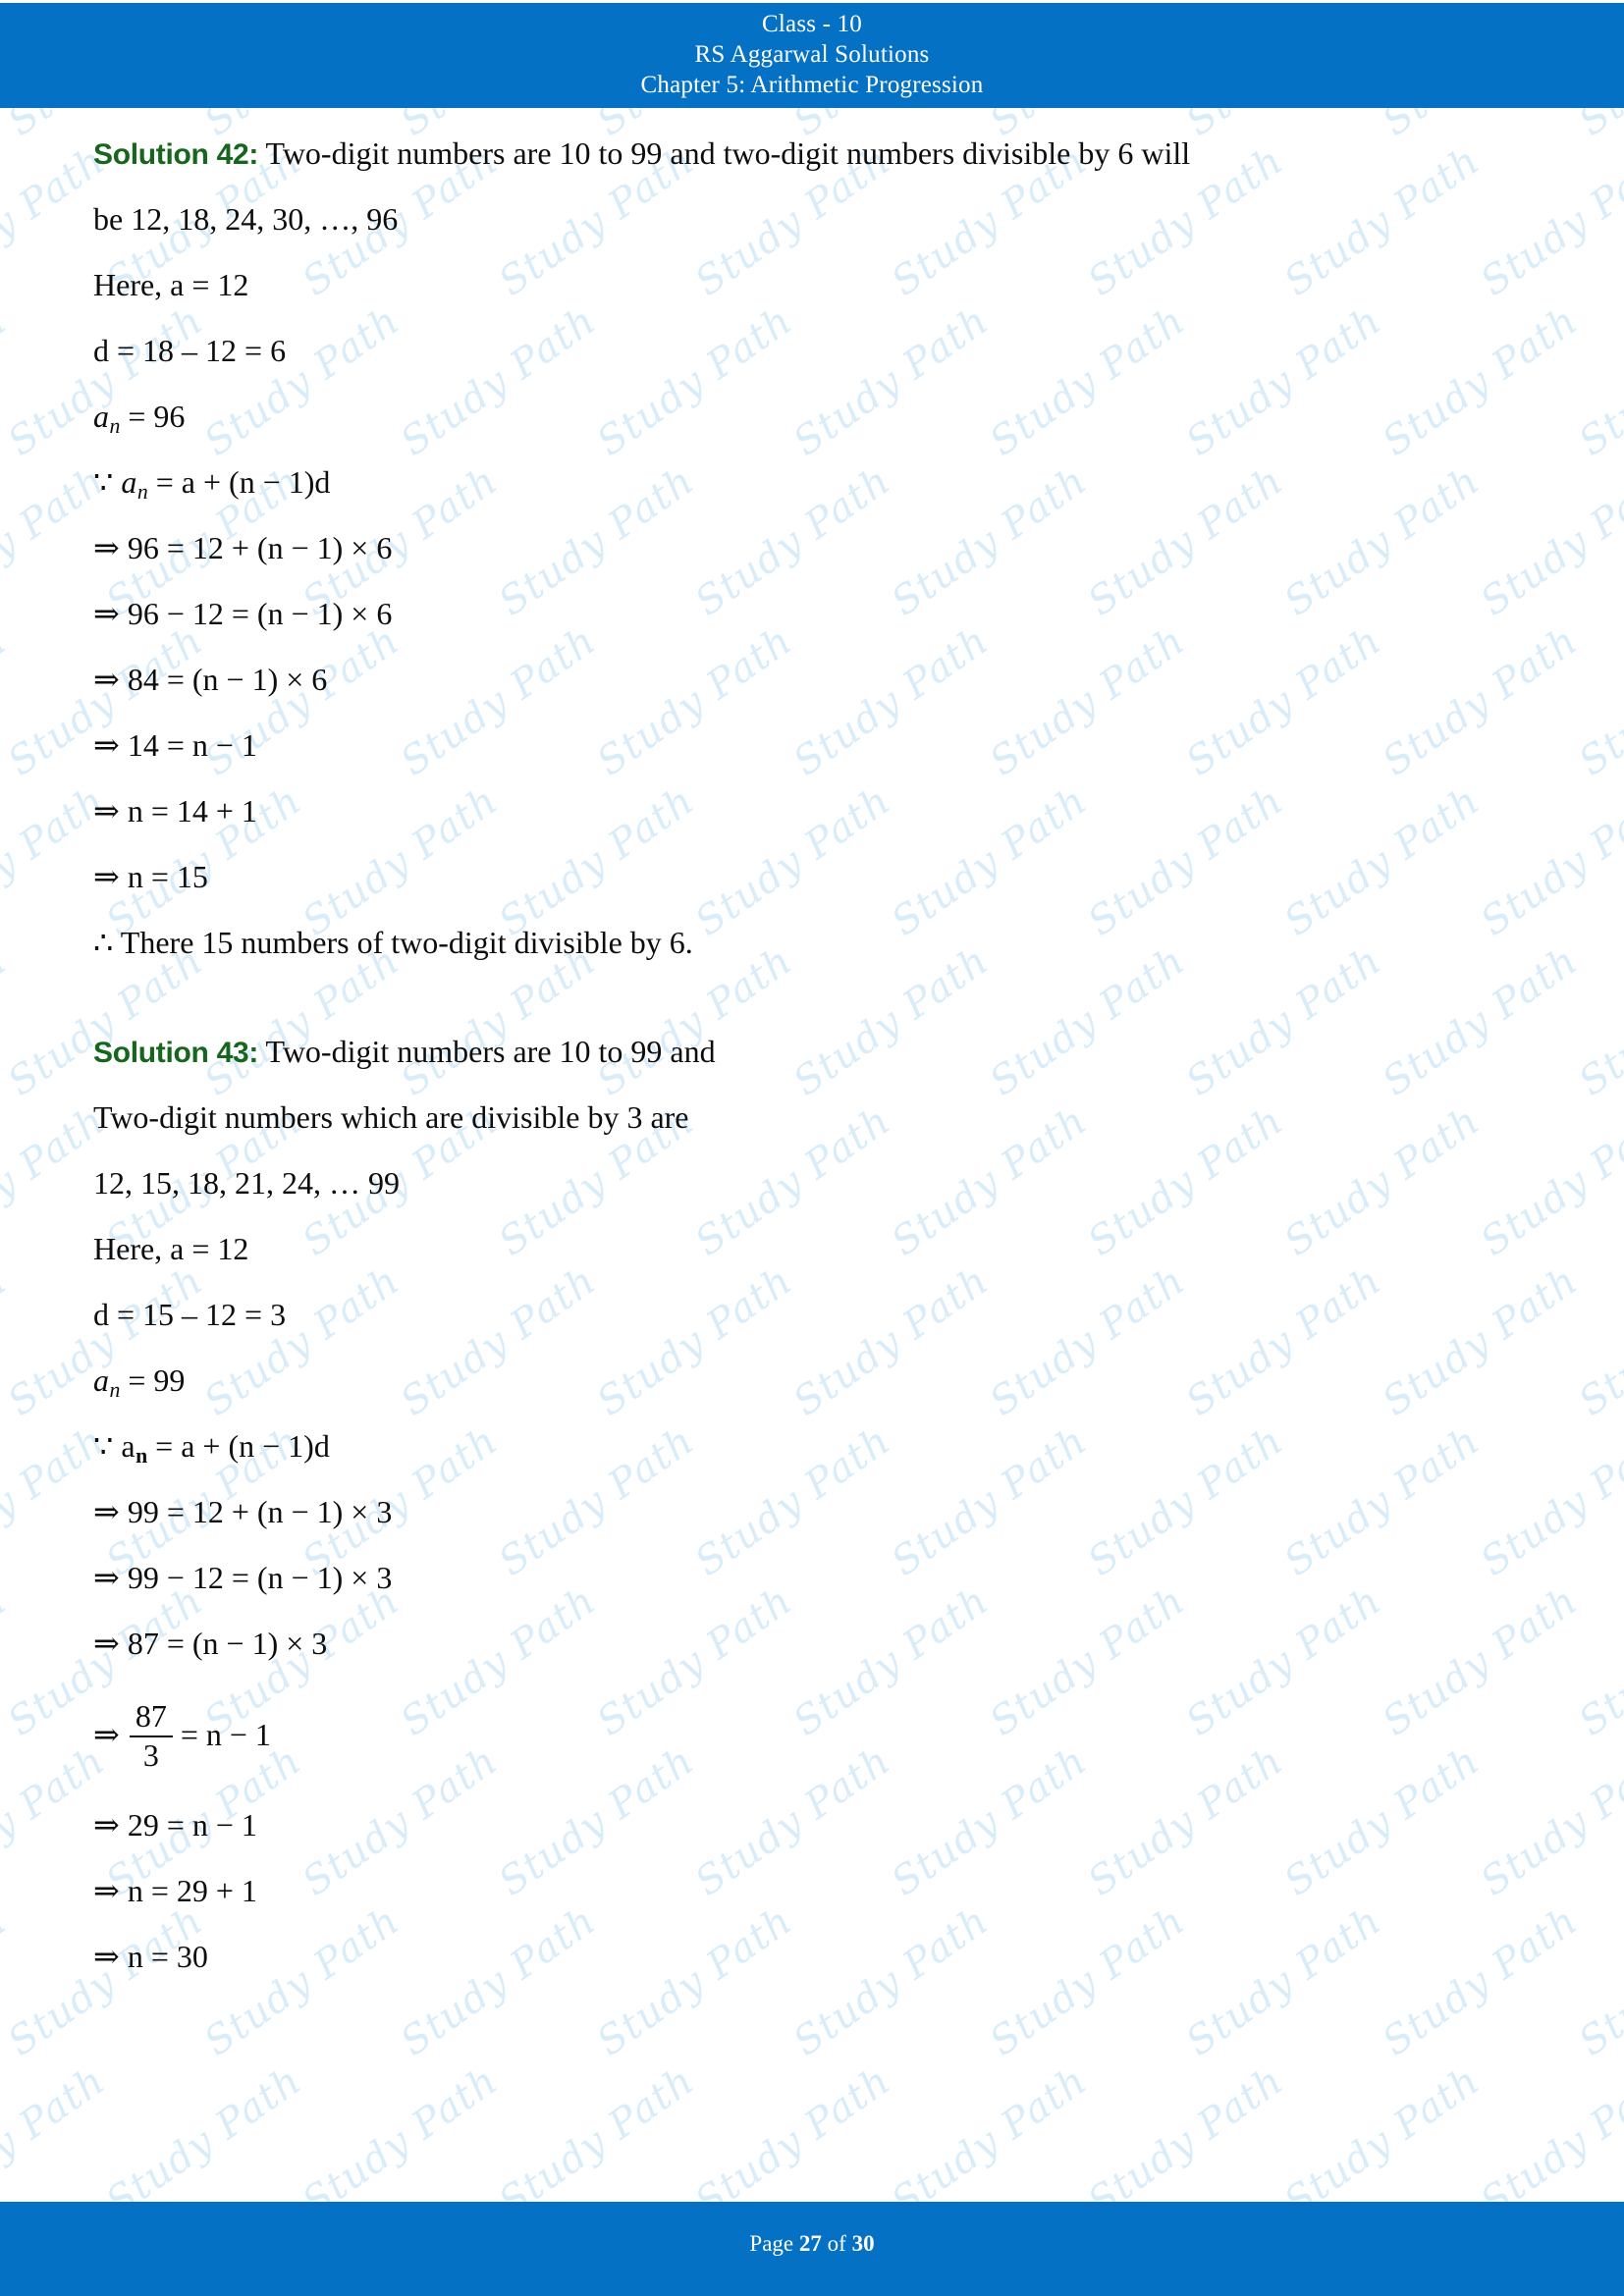  What do you see at coordinates (153, 1380) in the screenshot?
I see `solution-43-line-6-rest: = 99` at bounding box center [153, 1380].